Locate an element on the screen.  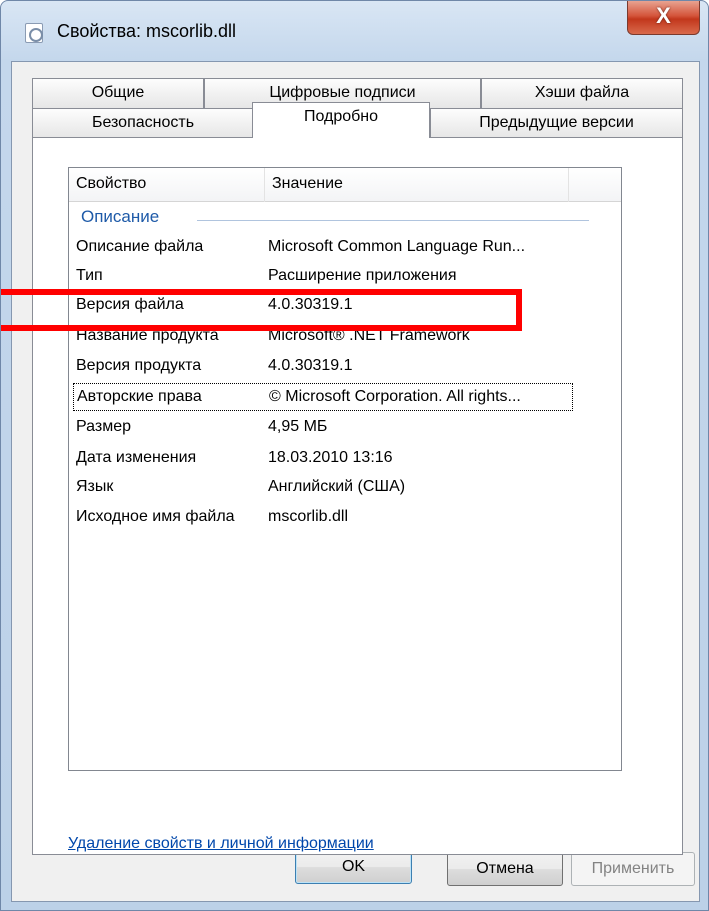
tab-details: Подробно is located at coordinates (341, 120).